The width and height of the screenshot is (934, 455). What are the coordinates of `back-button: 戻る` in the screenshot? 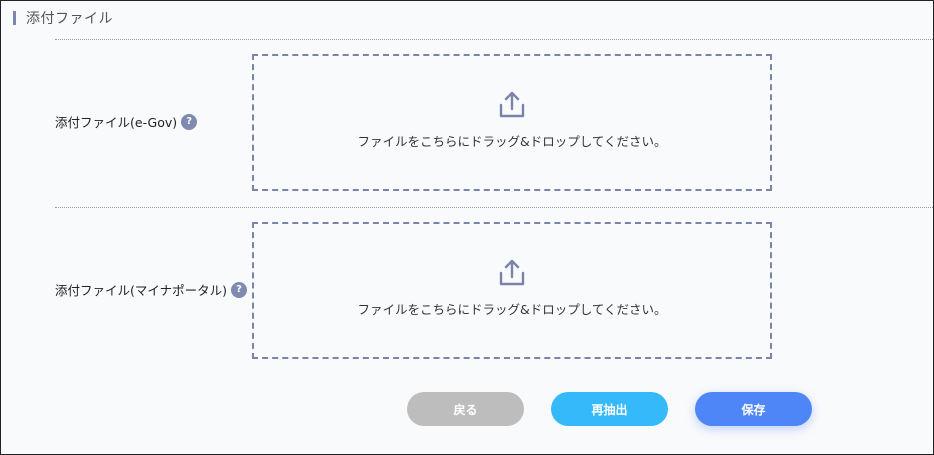 It's located at (465, 409).